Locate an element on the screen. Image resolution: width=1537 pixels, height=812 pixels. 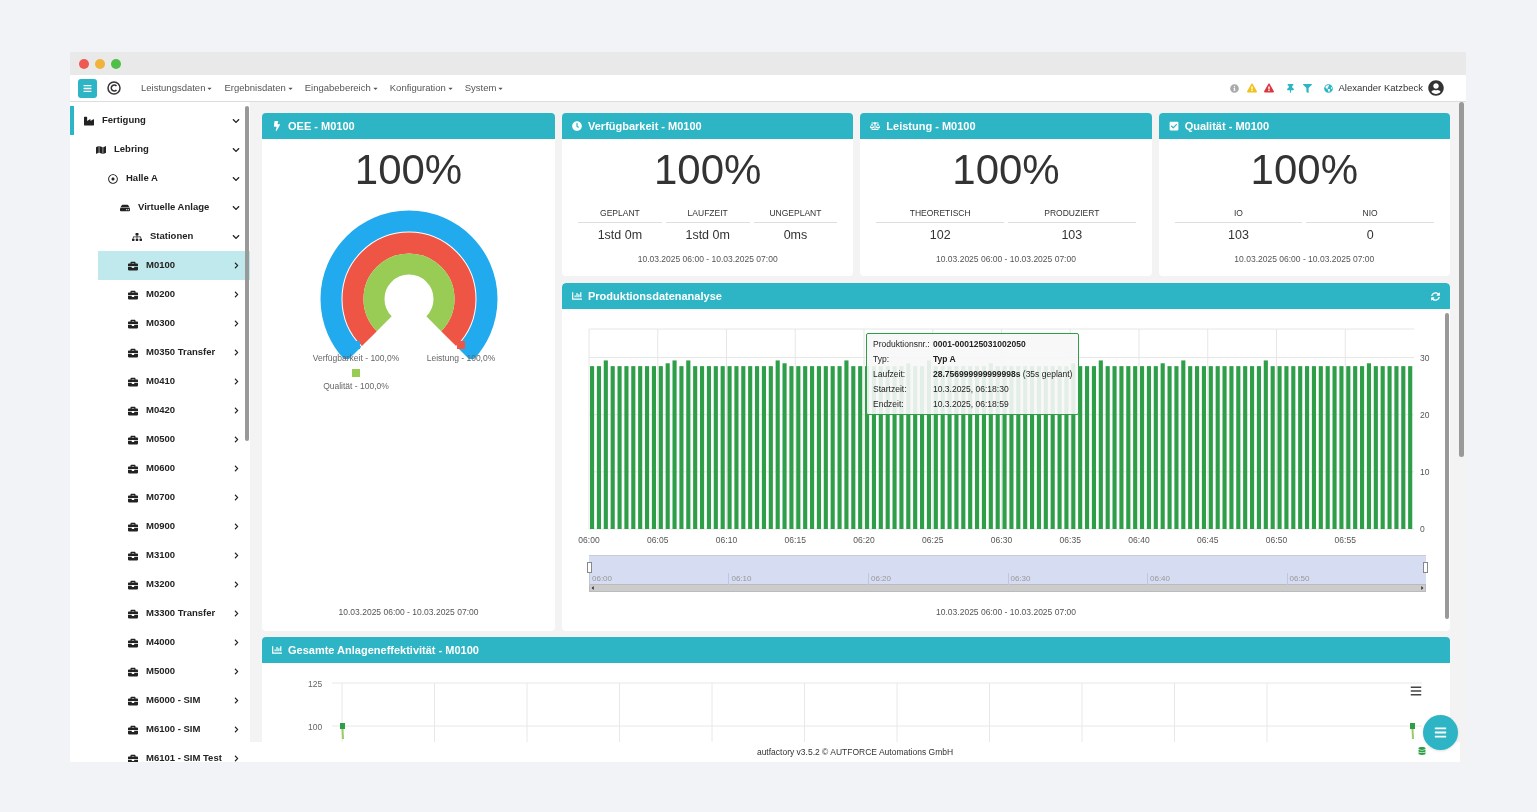
warning-icon is located at coordinates (1251, 88).